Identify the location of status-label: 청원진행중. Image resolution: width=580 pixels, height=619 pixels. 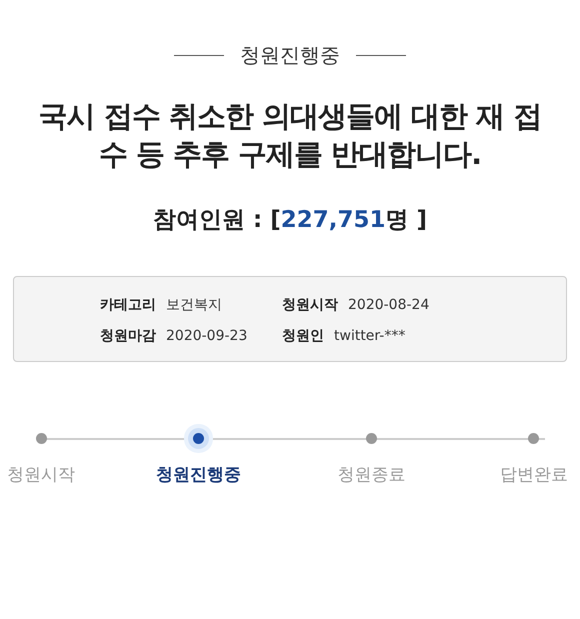
(290, 55).